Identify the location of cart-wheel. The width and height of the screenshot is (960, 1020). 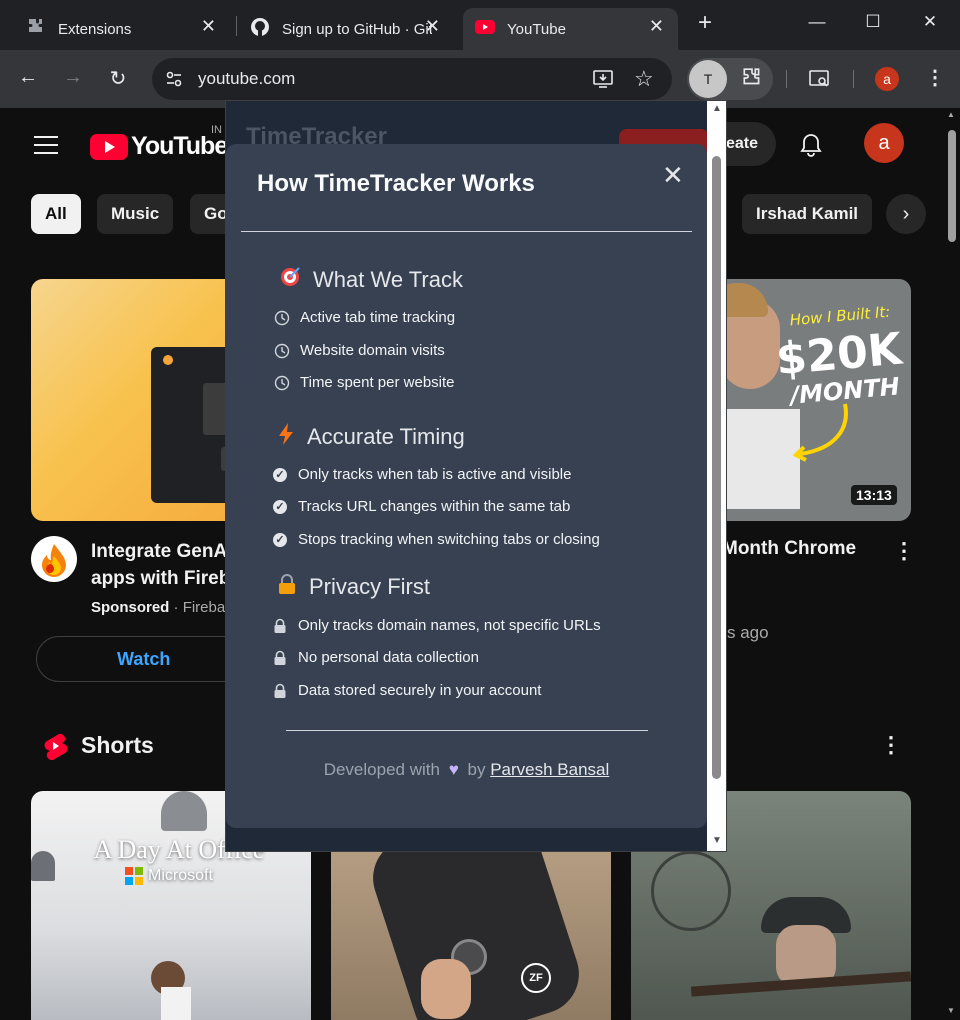
(691, 891).